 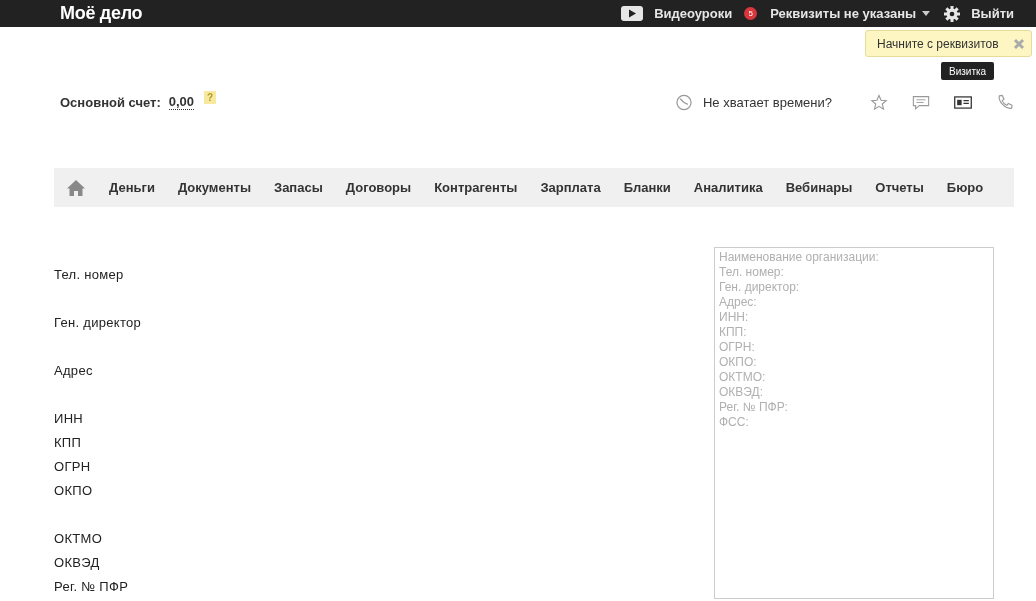 What do you see at coordinates (899, 187) in the screenshot?
I see `nav-tab: Отчеты` at bounding box center [899, 187].